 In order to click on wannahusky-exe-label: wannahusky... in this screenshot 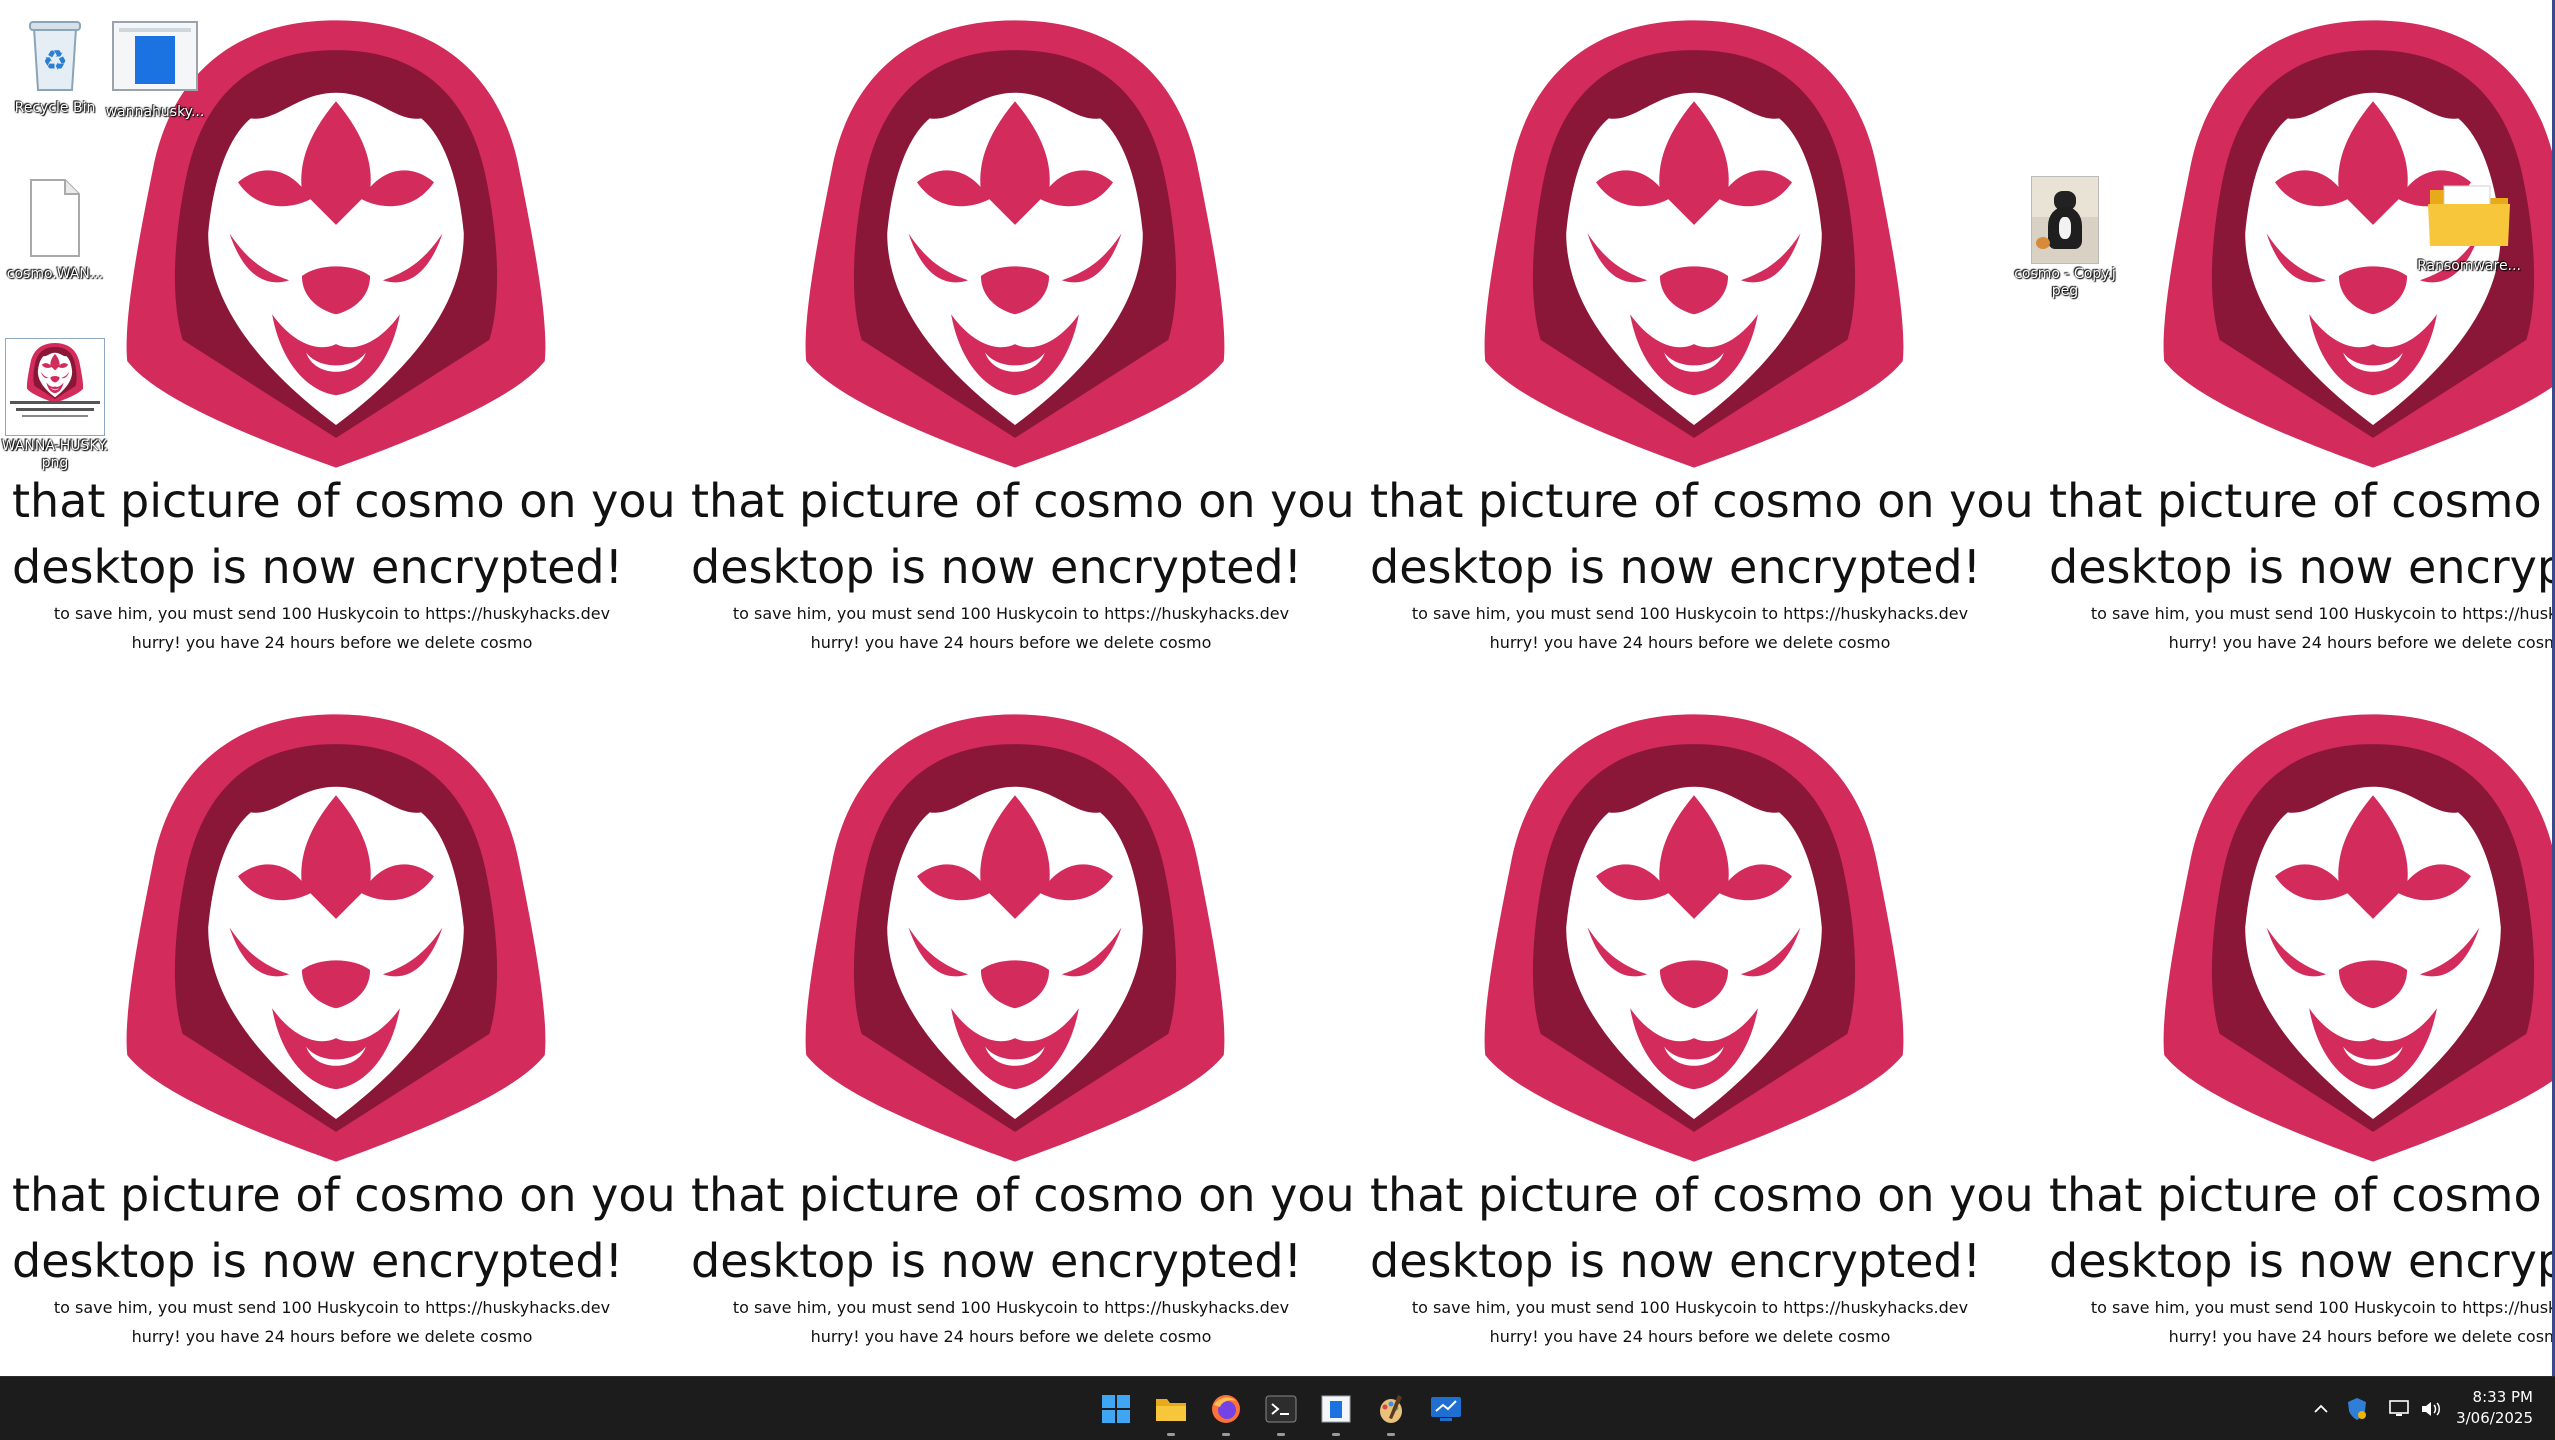, I will do `click(155, 112)`.